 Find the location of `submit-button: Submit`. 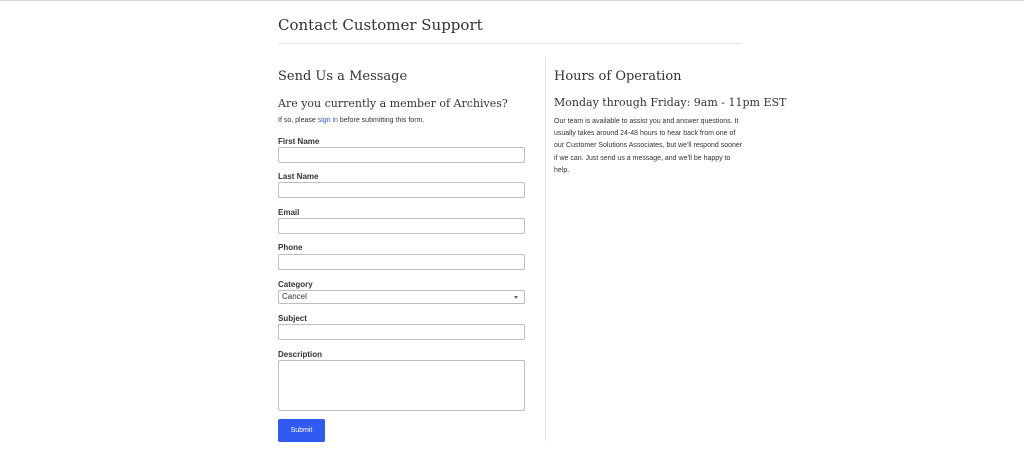

submit-button: Submit is located at coordinates (301, 430).